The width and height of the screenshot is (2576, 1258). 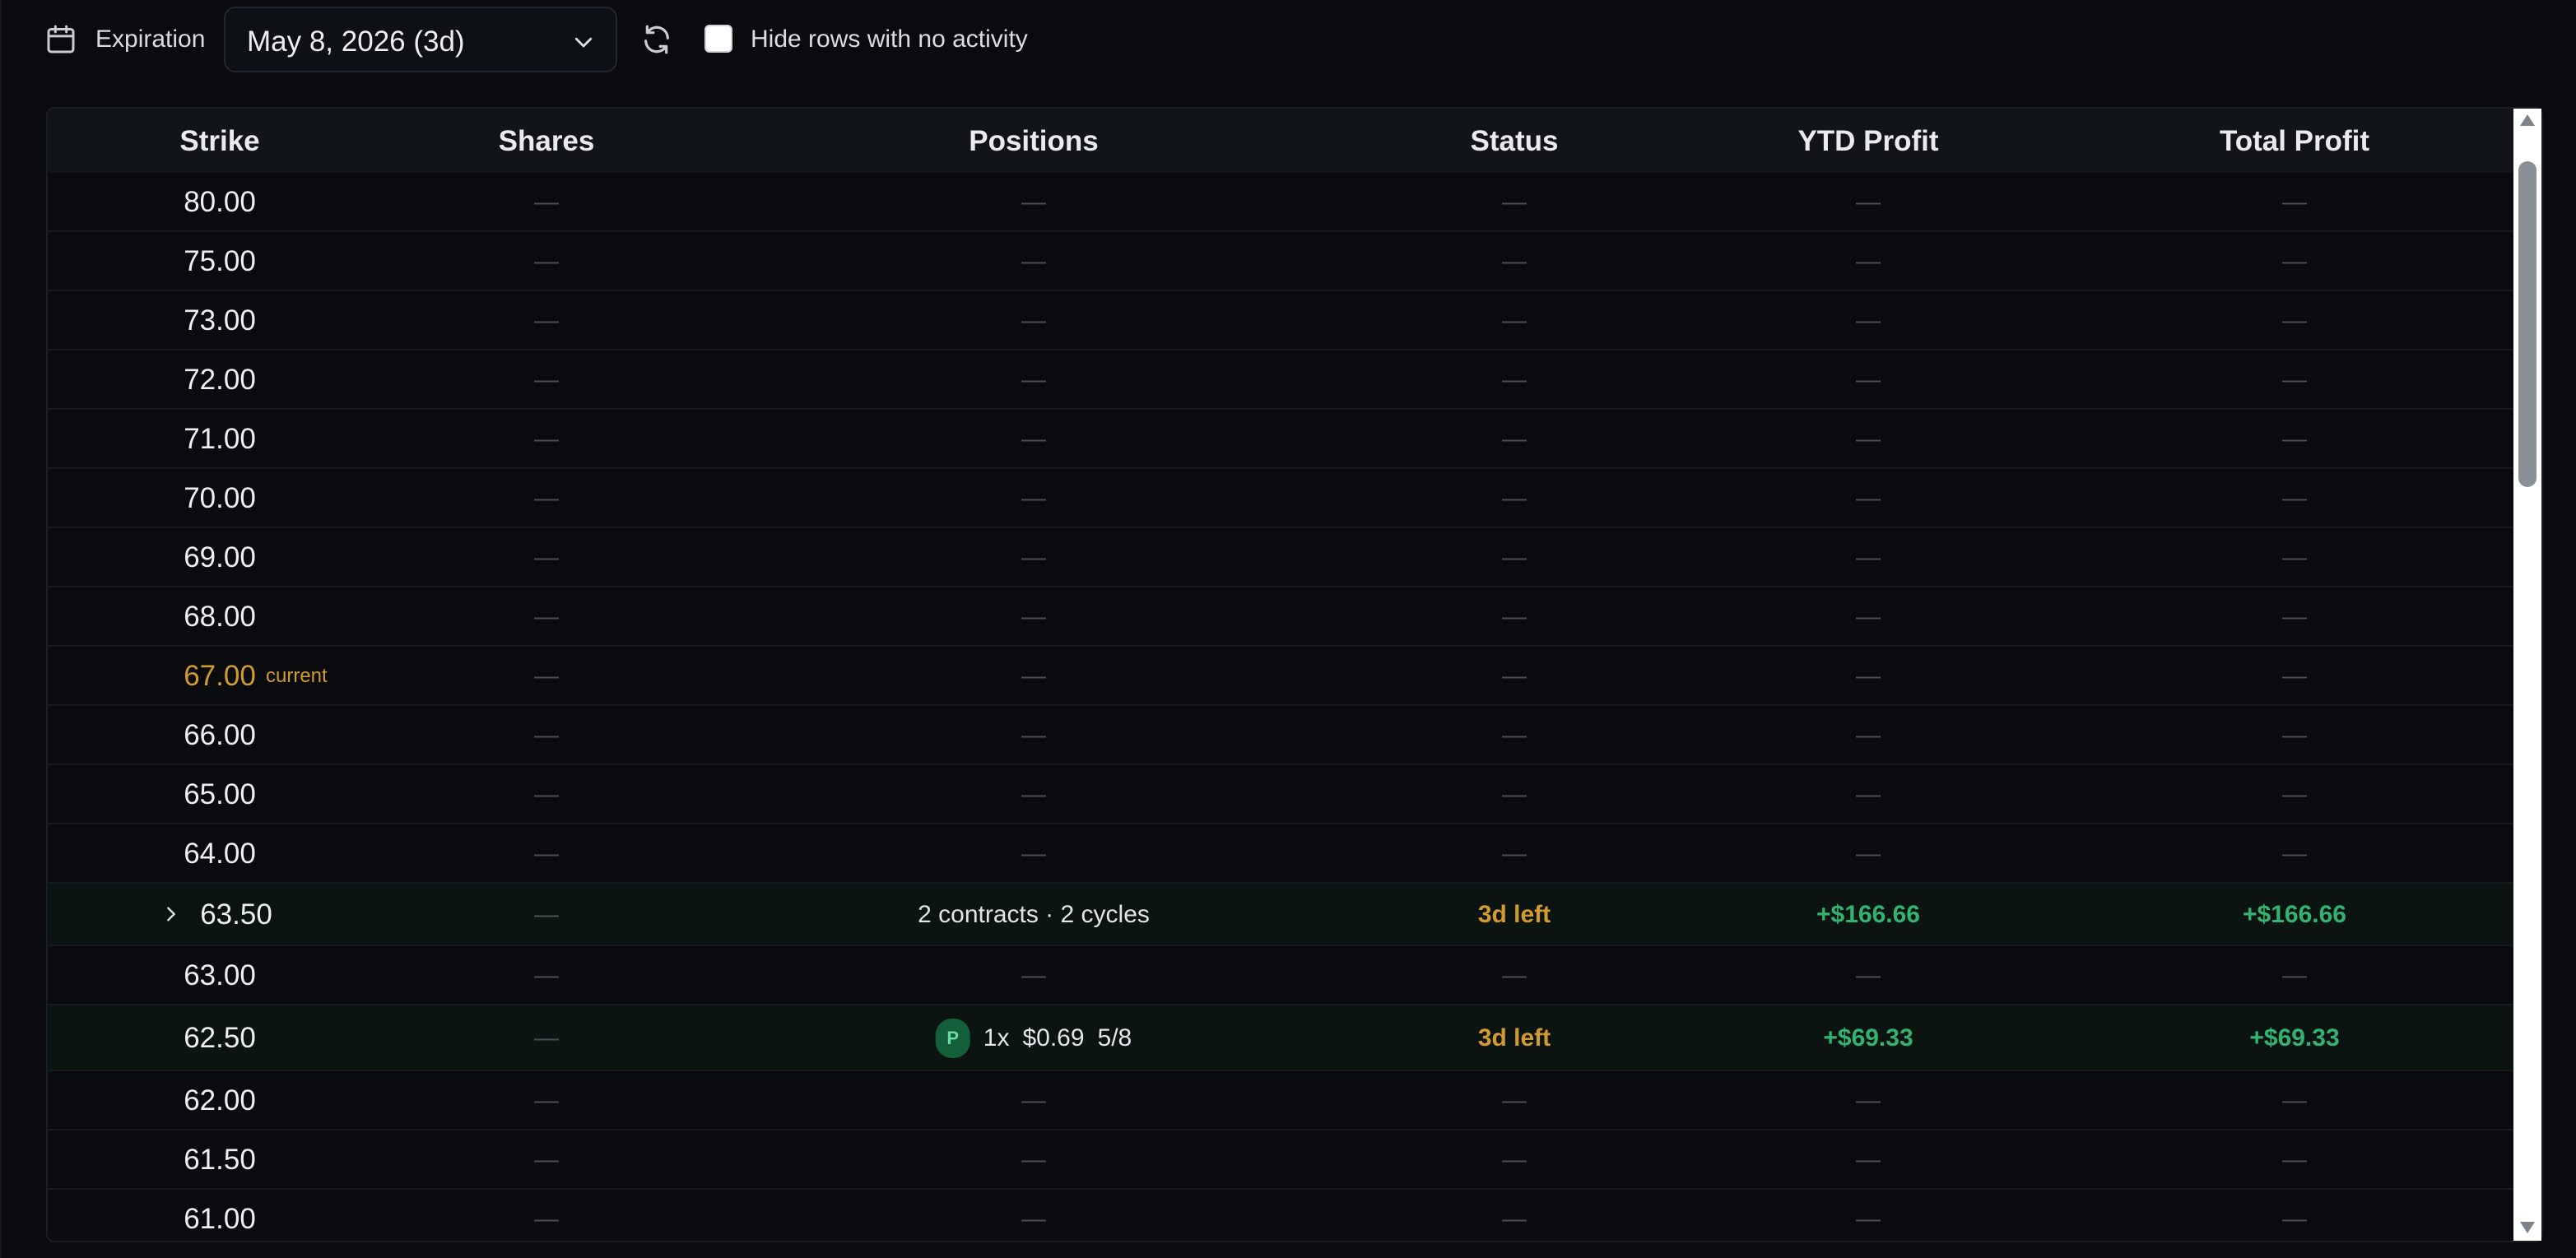 I want to click on table-row: 68.00 — — — — —, so click(x=1281, y=617).